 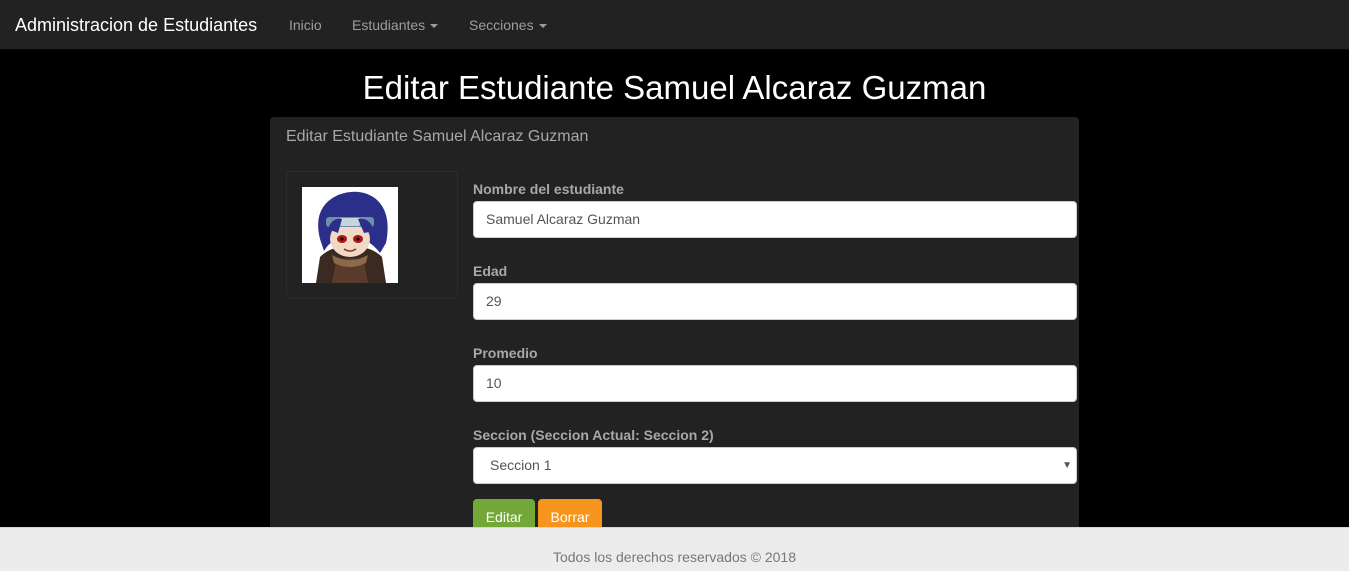 What do you see at coordinates (775, 301) in the screenshot?
I see `age-input: 29` at bounding box center [775, 301].